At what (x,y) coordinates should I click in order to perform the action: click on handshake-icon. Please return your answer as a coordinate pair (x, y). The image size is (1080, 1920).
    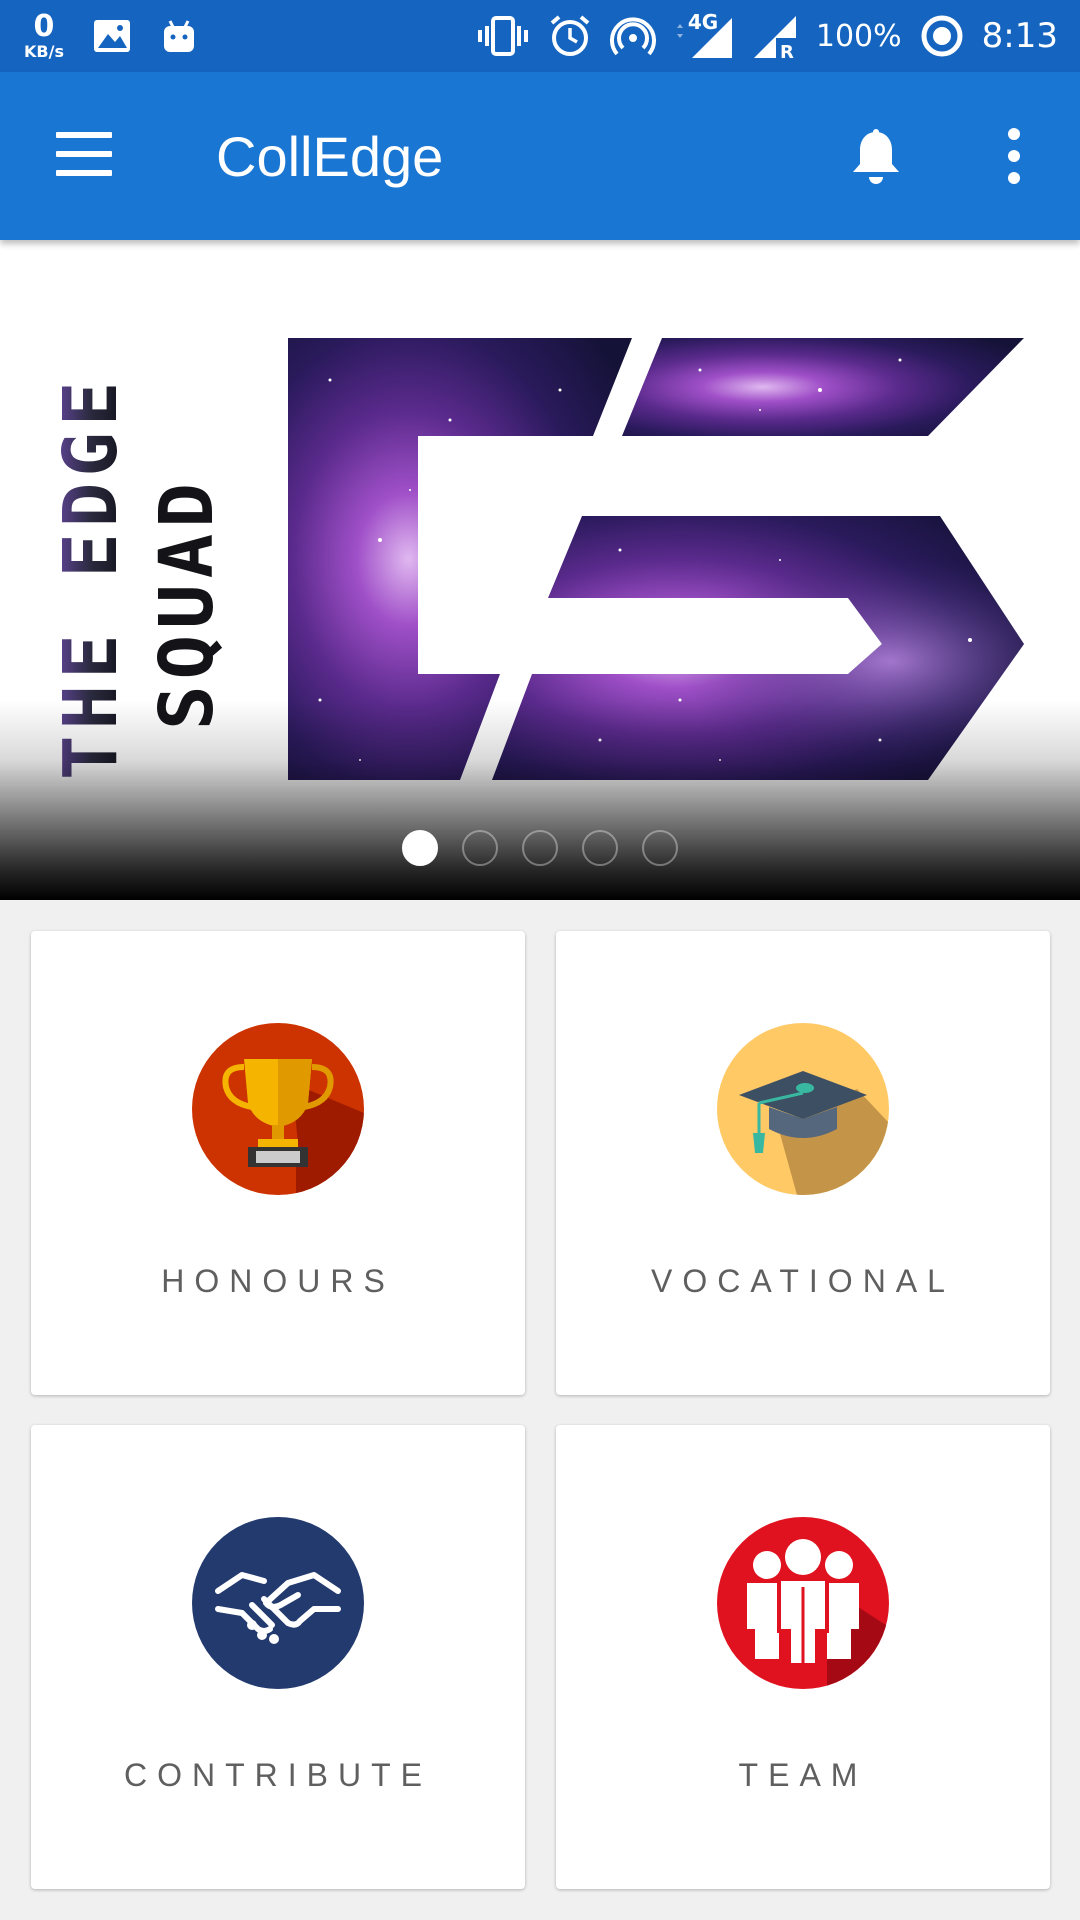
    Looking at the image, I should click on (278, 1603).